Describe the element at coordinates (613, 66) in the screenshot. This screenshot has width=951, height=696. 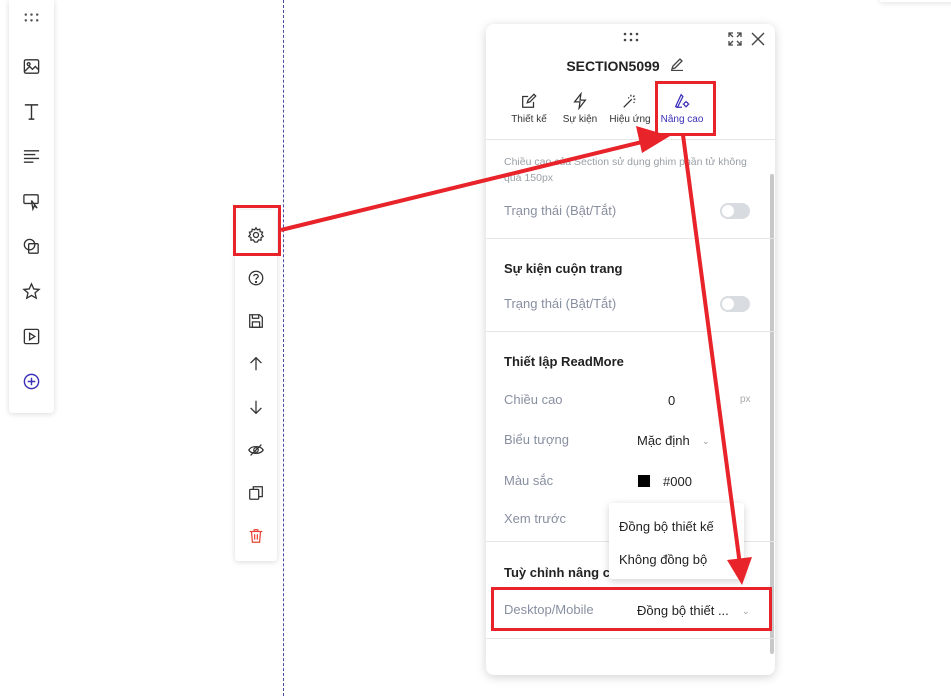
I see `panel-title: SECTION5099` at that location.